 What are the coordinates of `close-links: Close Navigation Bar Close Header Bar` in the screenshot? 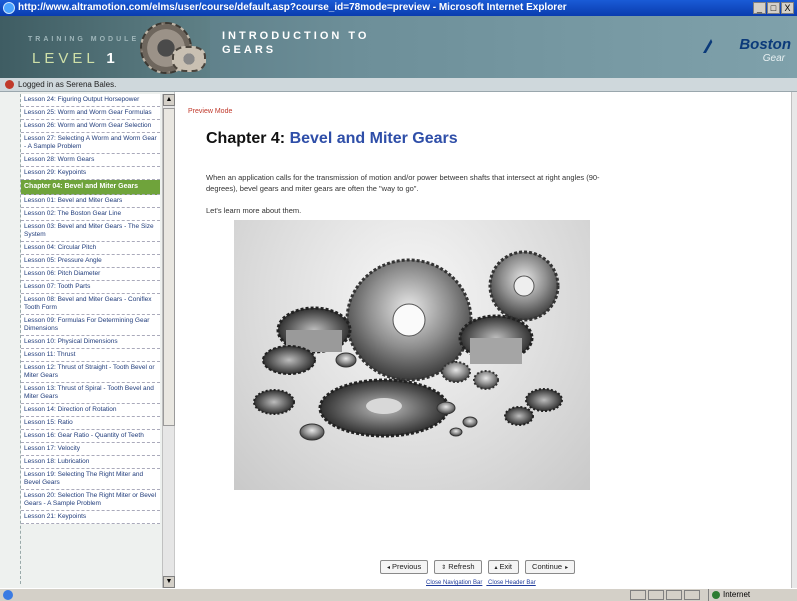 It's located at (483, 583).